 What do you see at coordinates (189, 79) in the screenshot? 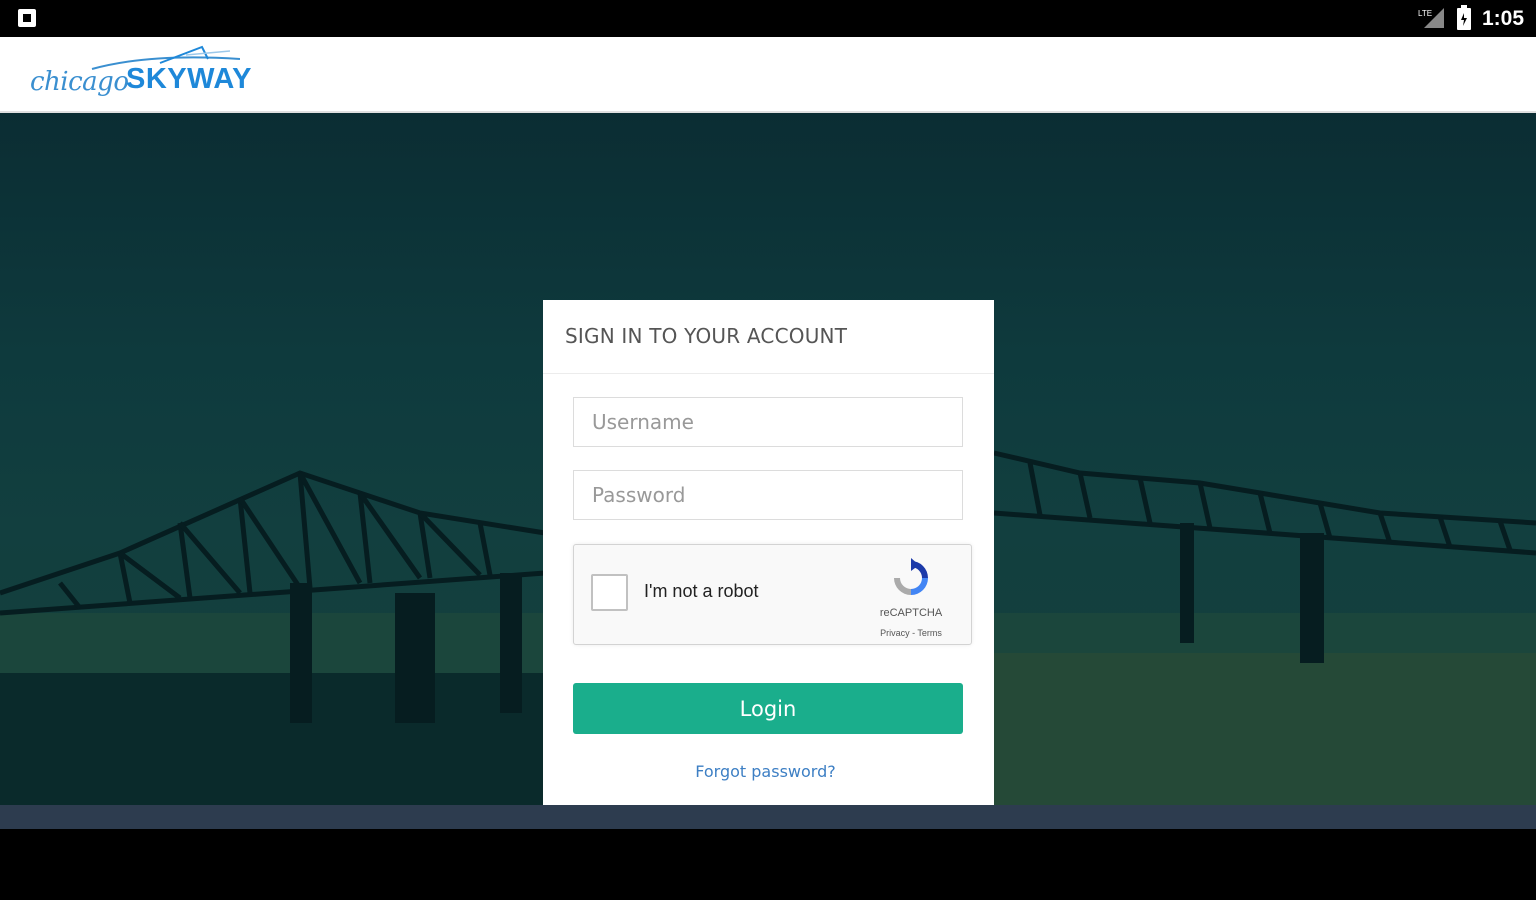
I see `logo-text-skyway: SKYWAY` at bounding box center [189, 79].